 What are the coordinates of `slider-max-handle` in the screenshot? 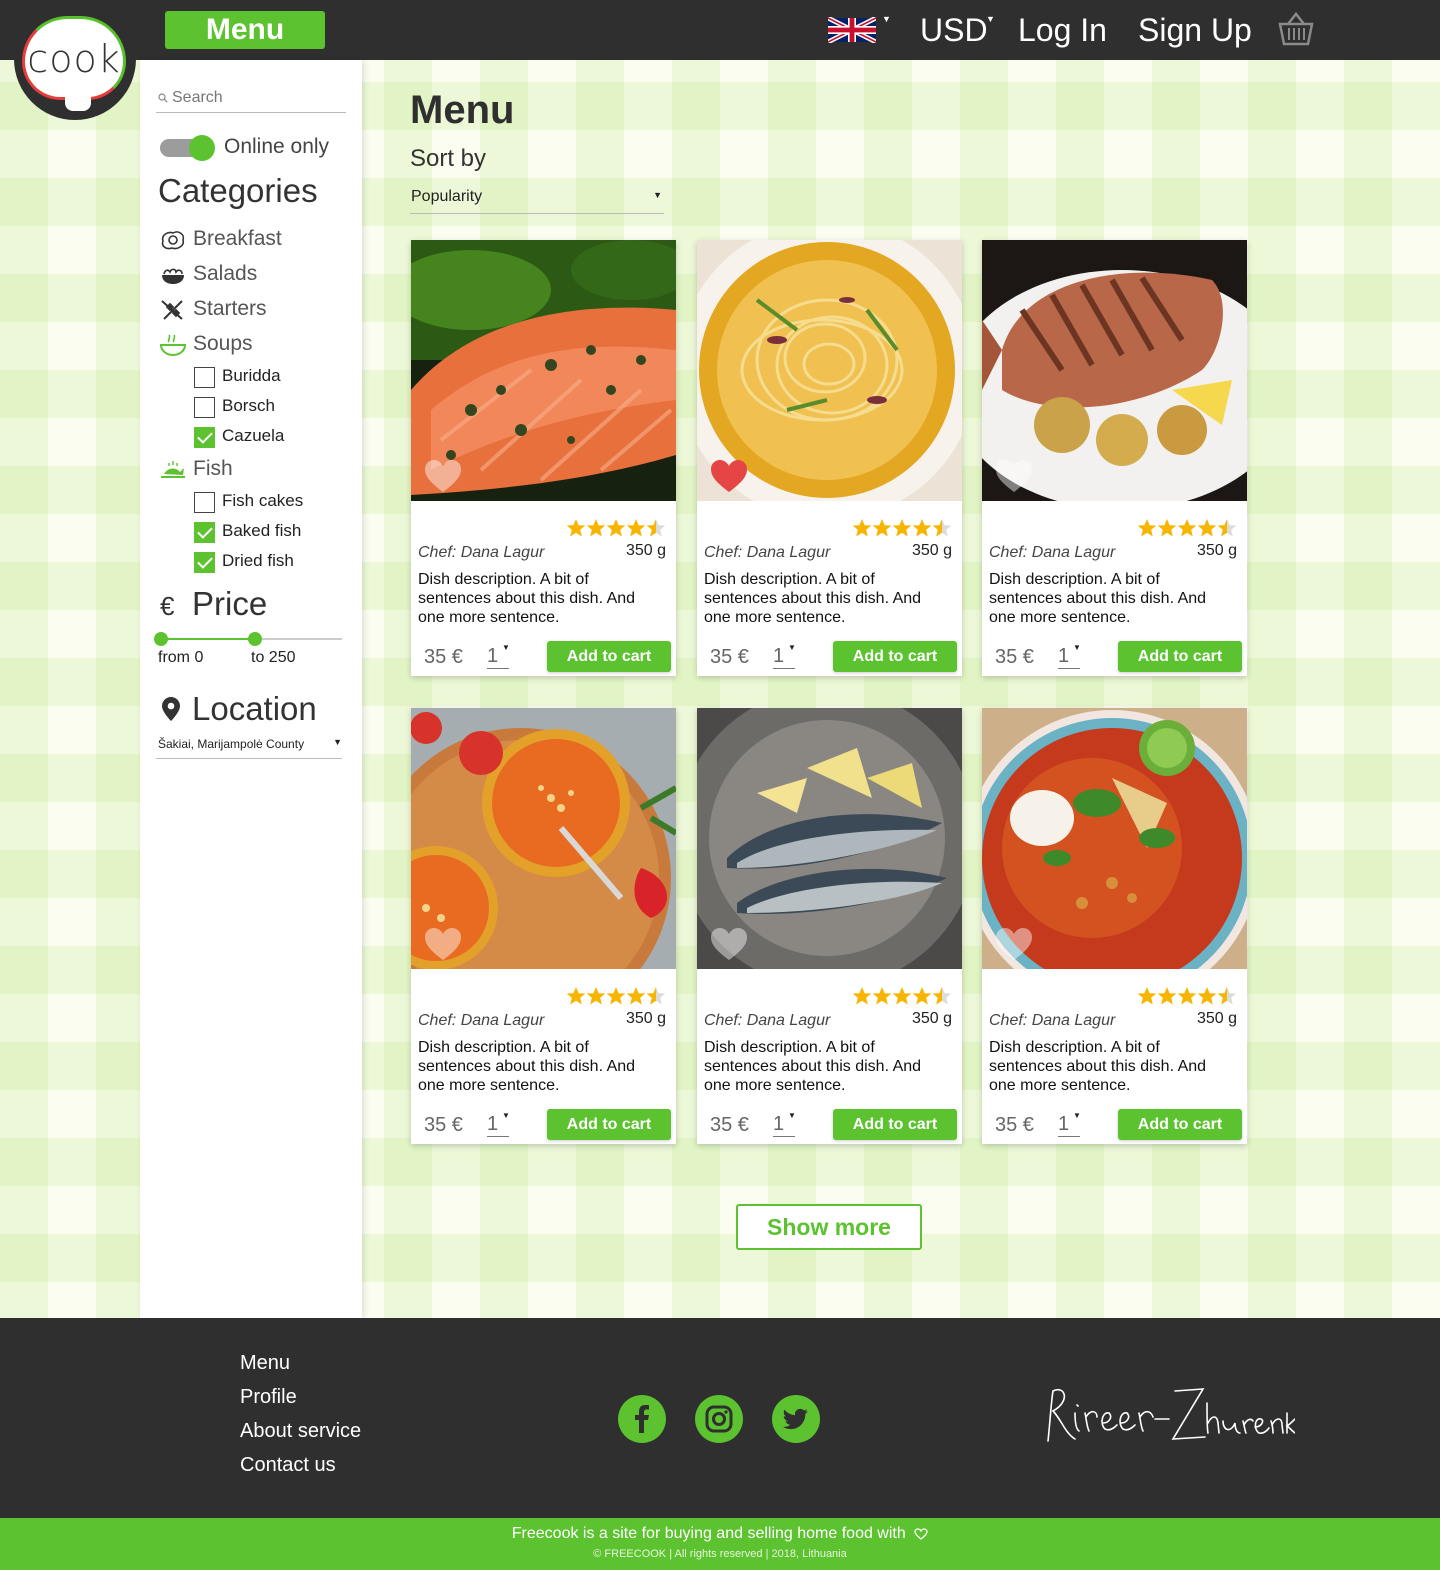 It's located at (255, 639).